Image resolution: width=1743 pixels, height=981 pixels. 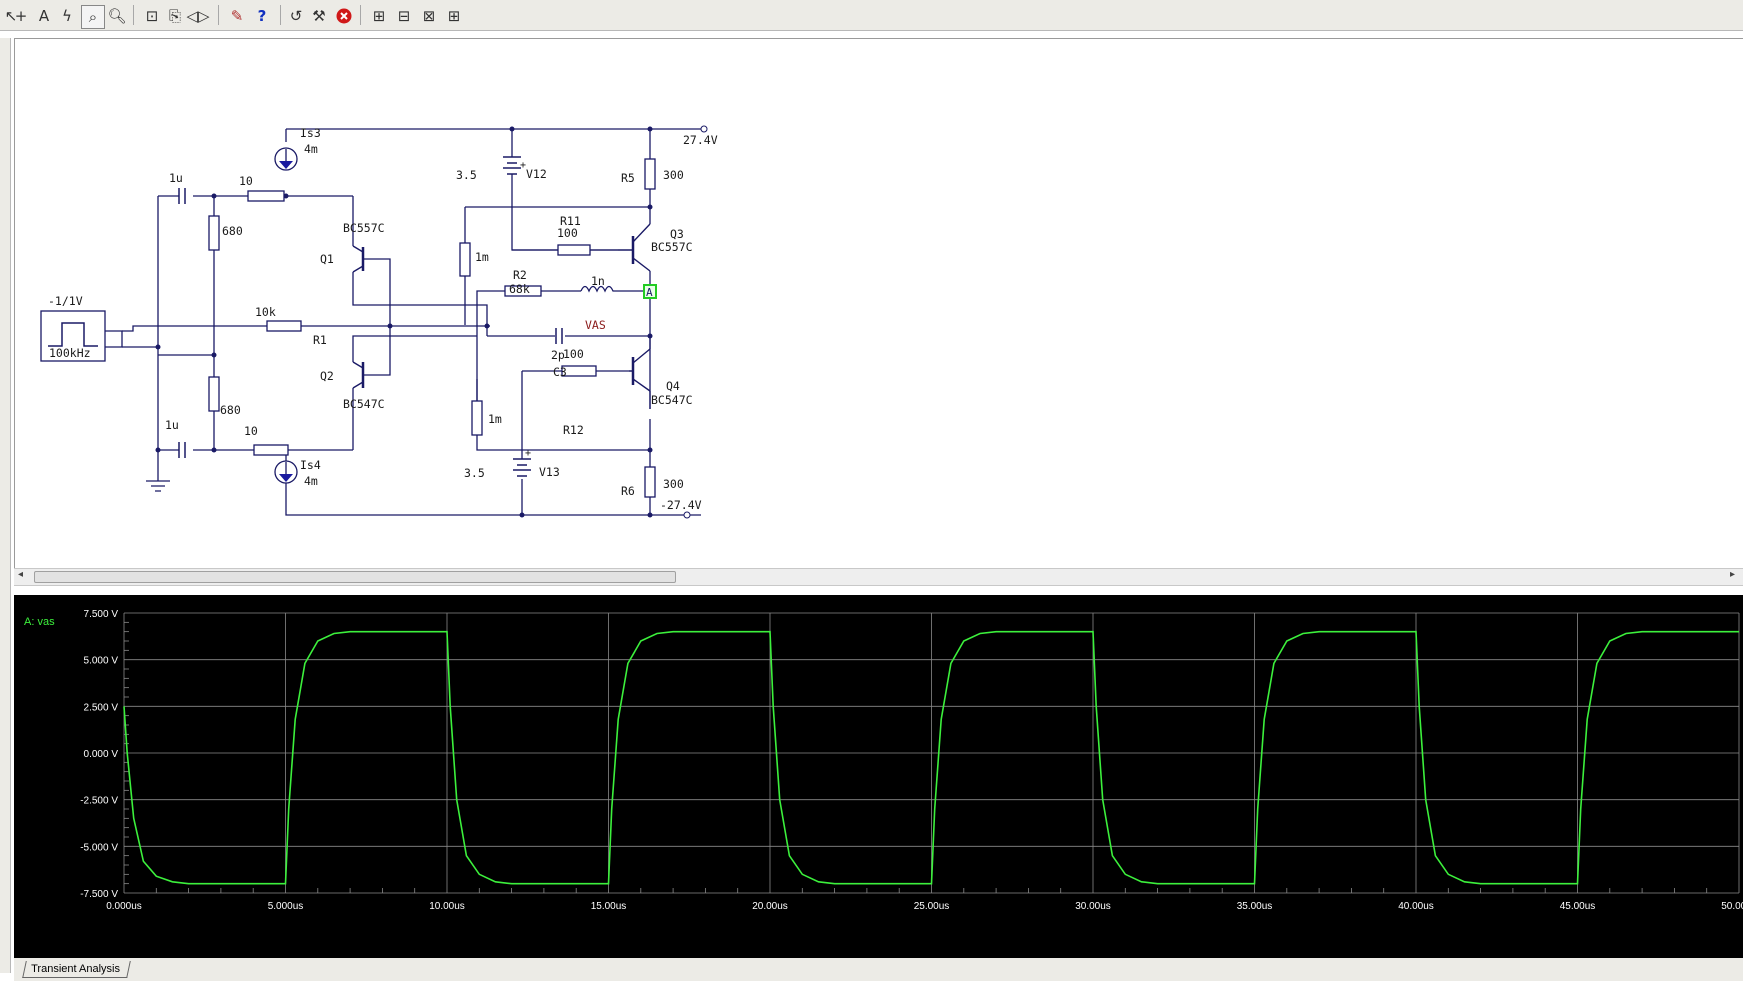 I want to click on label-r-bottom: 10, so click(x=251, y=431).